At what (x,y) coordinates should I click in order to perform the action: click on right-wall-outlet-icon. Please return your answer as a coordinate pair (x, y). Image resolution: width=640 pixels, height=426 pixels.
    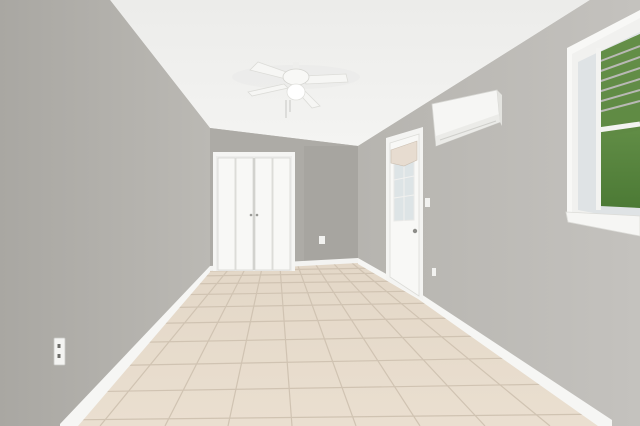
    Looking at the image, I should click on (434, 272).